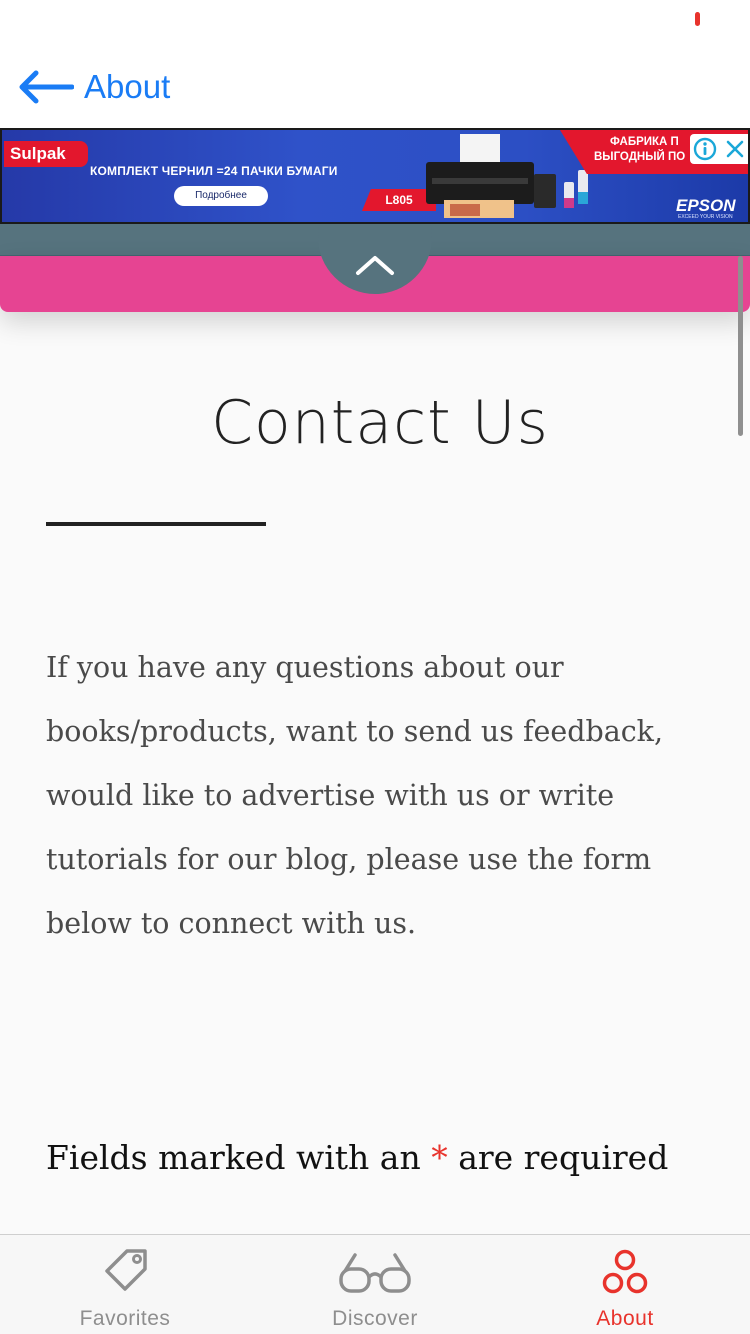 The width and height of the screenshot is (750, 1334). I want to click on ad-info-button, so click(705, 149).